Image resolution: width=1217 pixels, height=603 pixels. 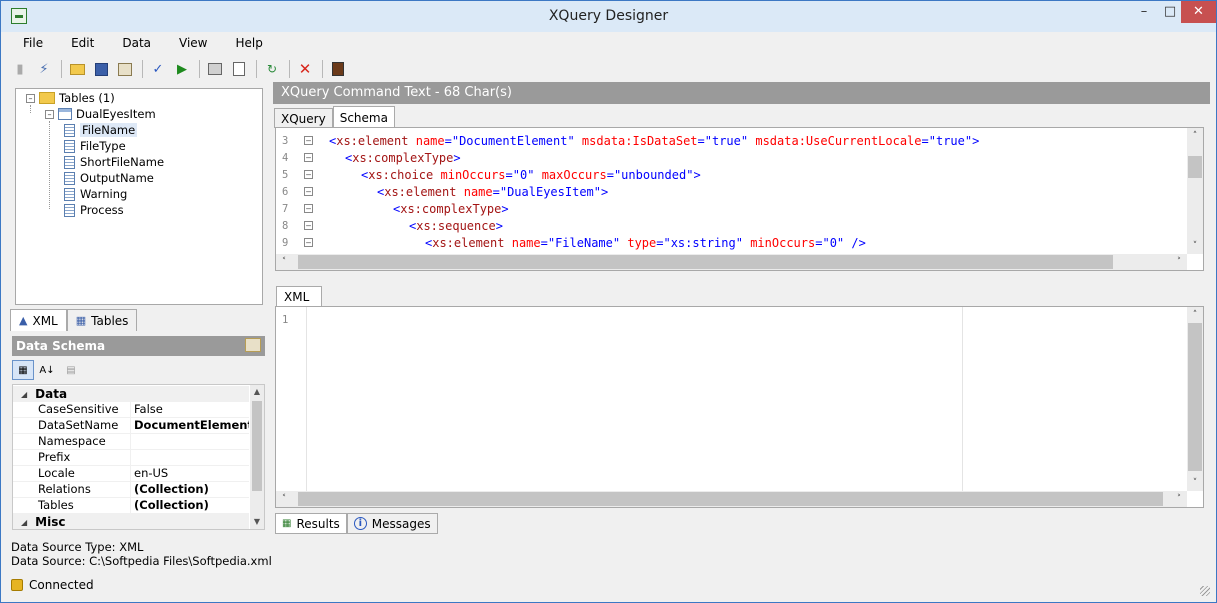 What do you see at coordinates (257, 522) in the screenshot?
I see `scroll-down-icon: ▼` at bounding box center [257, 522].